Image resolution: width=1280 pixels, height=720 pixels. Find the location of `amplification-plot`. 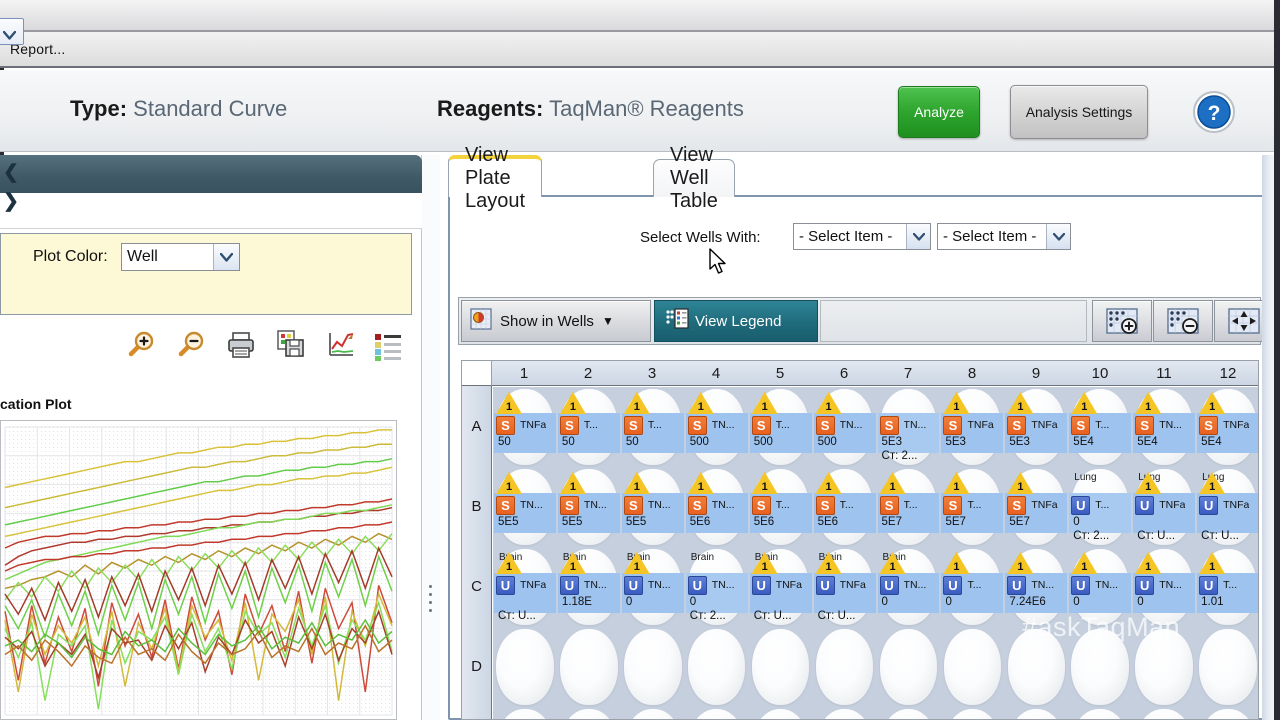

amplification-plot is located at coordinates (198, 570).